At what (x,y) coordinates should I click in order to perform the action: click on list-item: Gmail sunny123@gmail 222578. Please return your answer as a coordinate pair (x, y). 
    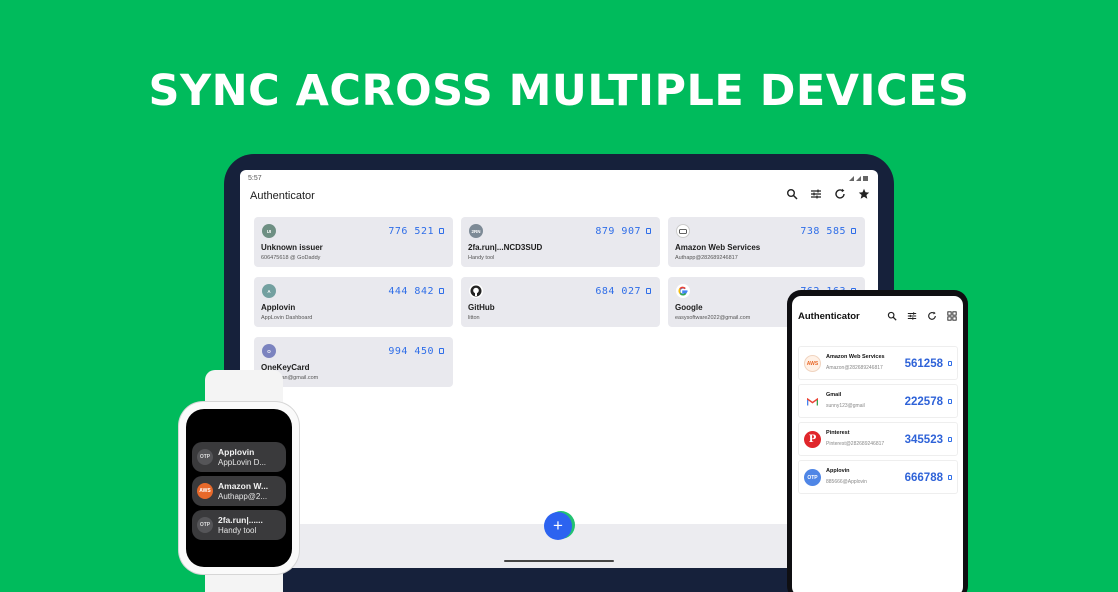
    Looking at the image, I should click on (878, 401).